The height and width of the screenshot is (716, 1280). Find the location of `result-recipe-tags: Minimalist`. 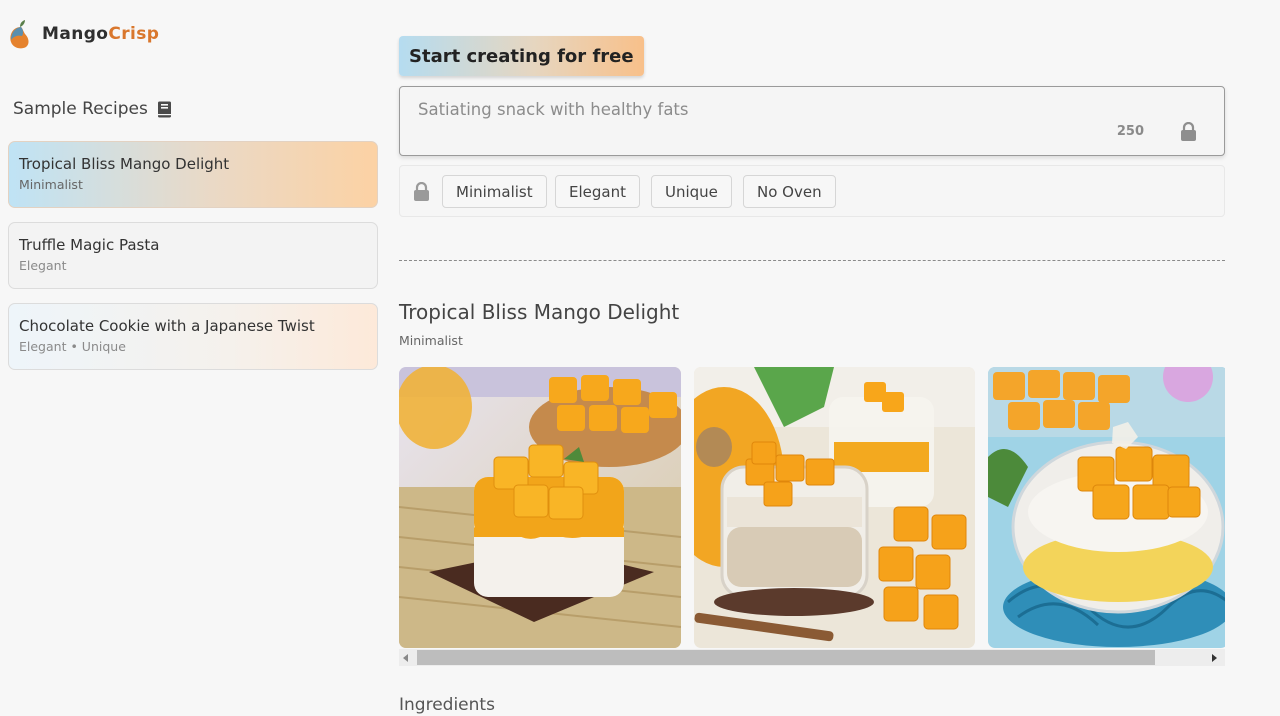

result-recipe-tags: Minimalist is located at coordinates (431, 340).